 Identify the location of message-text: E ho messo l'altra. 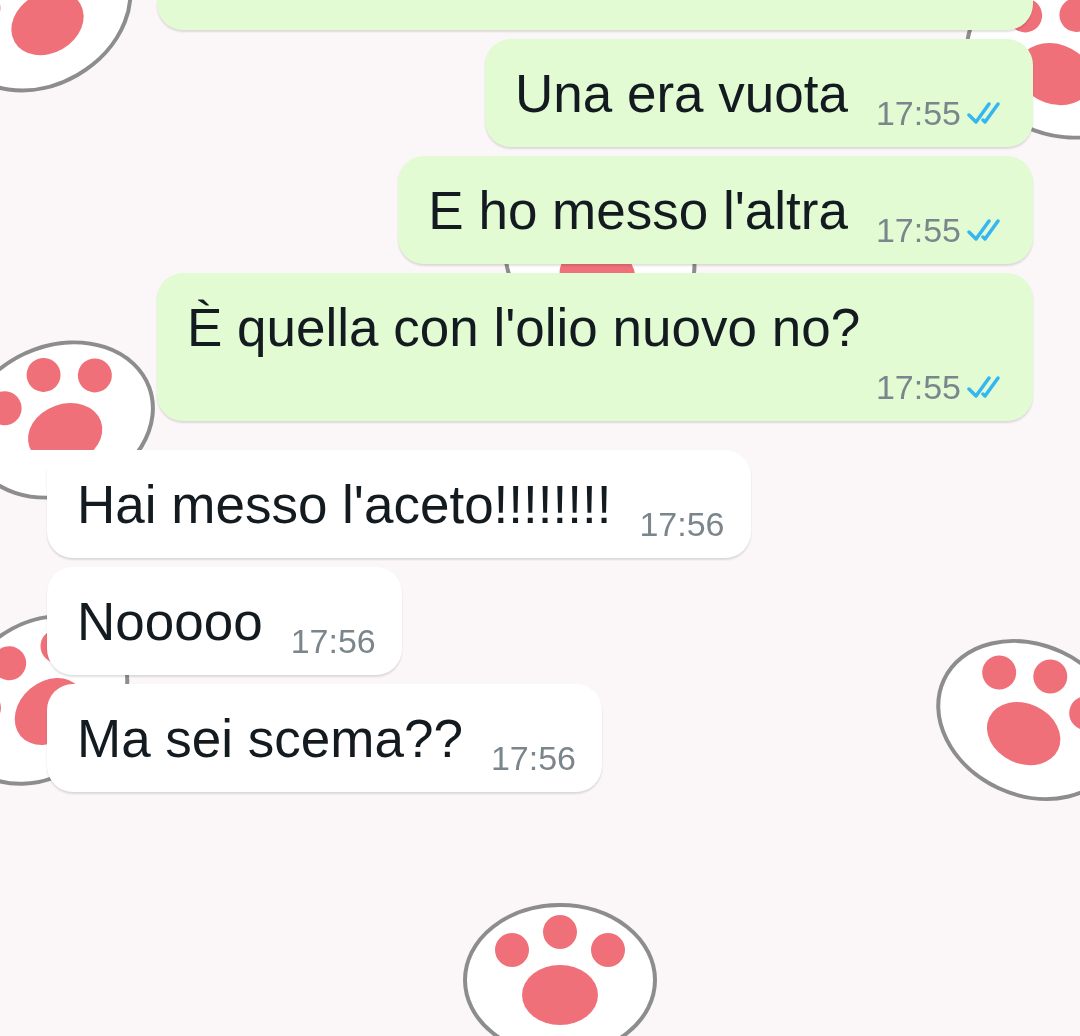
(638, 211).